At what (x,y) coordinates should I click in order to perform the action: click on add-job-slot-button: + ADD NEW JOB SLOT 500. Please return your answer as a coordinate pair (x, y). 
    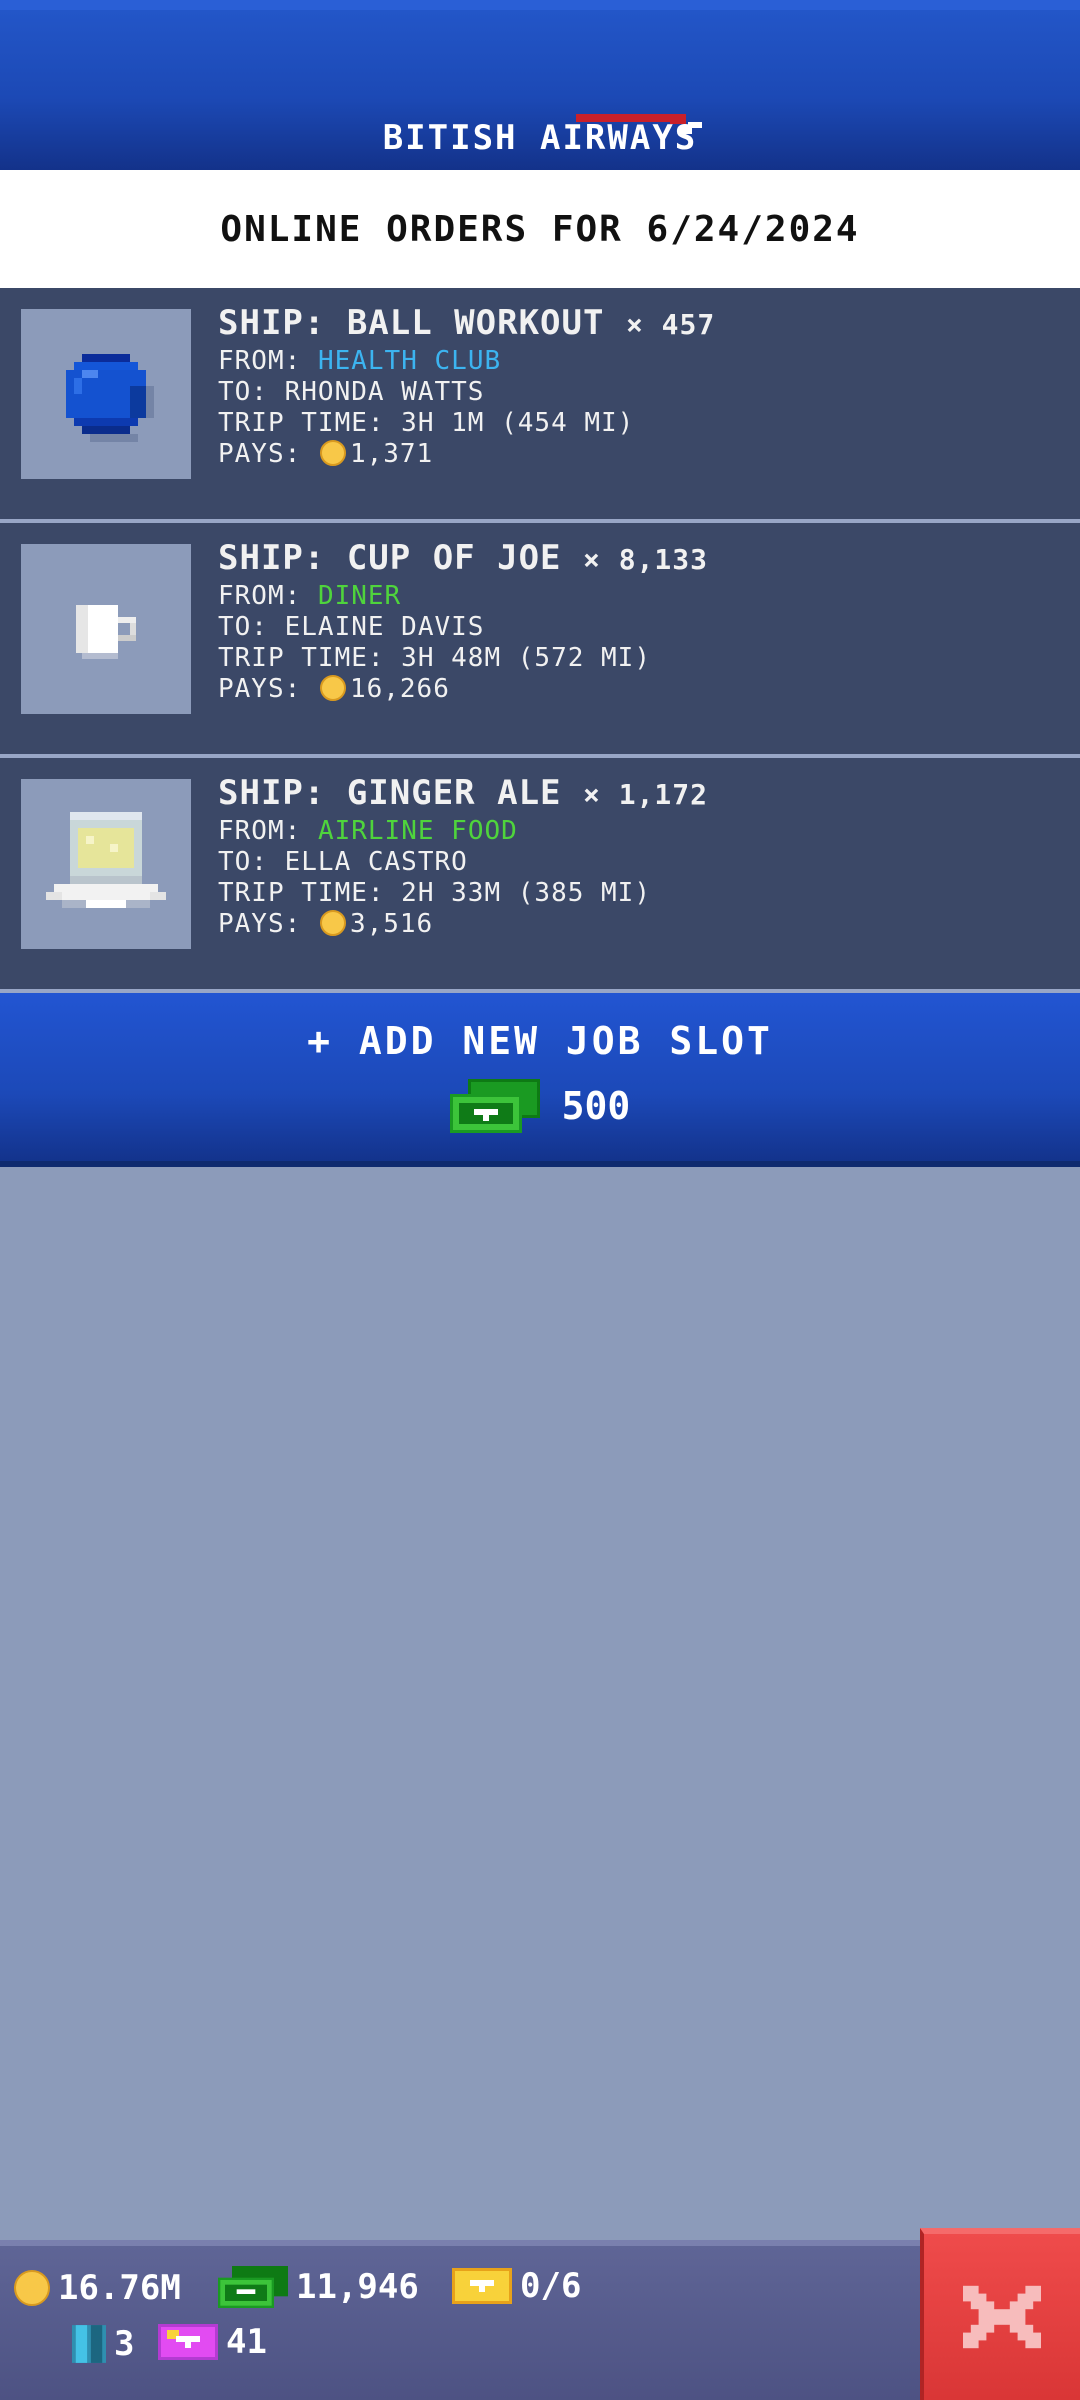
    Looking at the image, I should click on (540, 1080).